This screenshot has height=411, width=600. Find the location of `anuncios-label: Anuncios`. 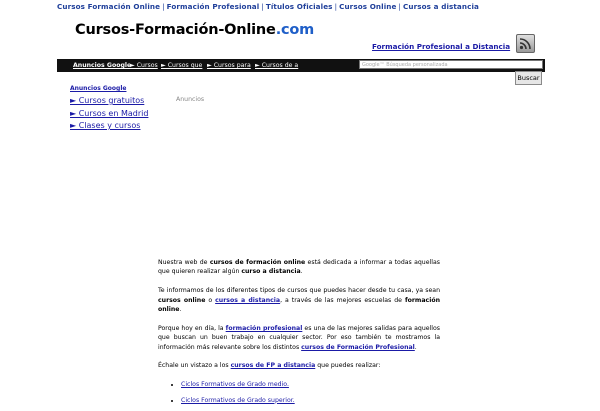

anuncios-label: Anuncios is located at coordinates (190, 99).